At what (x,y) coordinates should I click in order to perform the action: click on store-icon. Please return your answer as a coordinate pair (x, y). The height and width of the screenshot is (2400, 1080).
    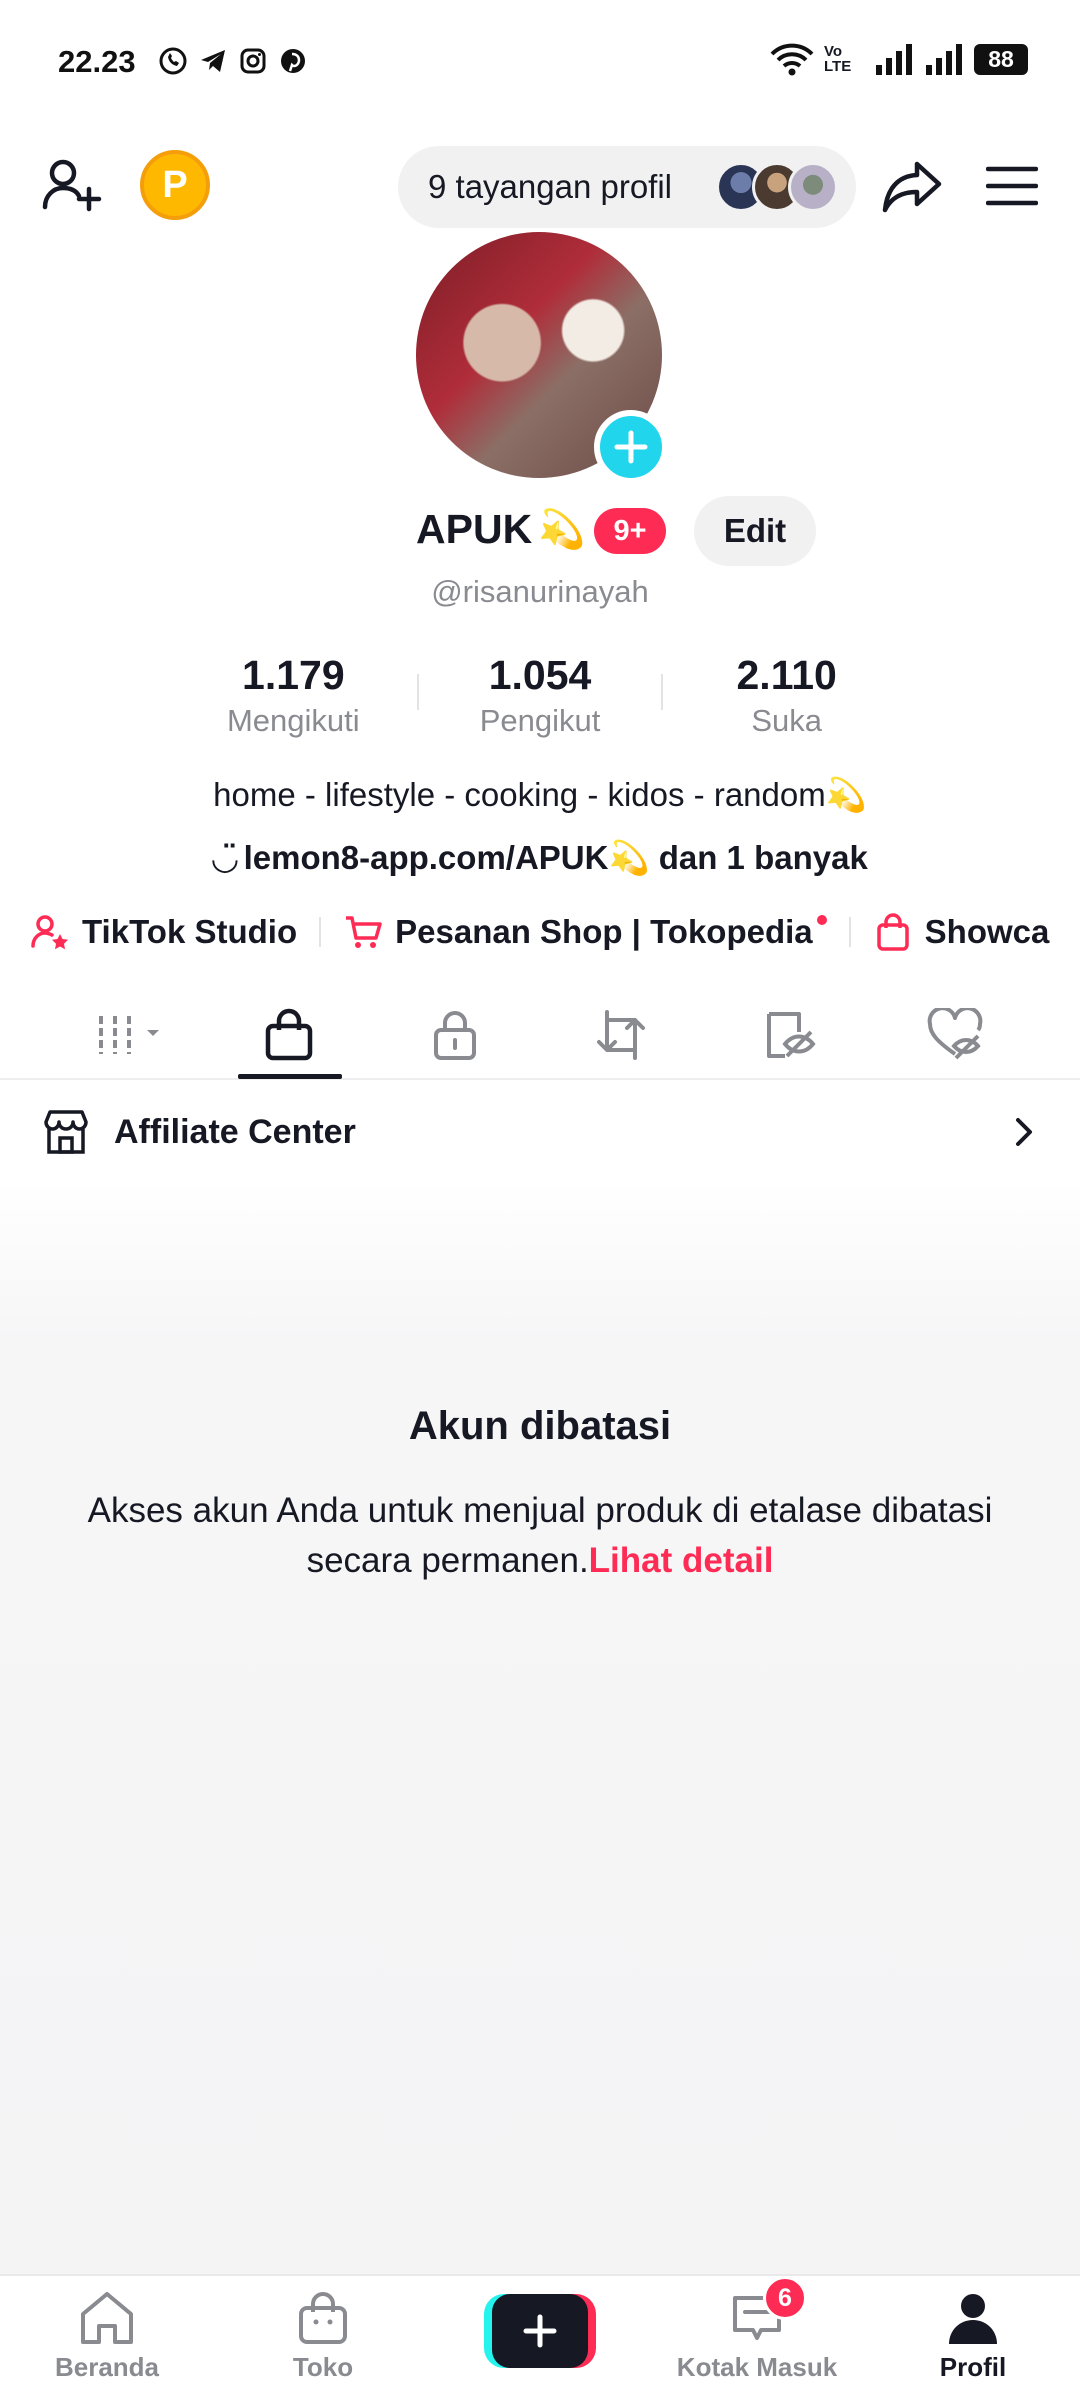
    Looking at the image, I should click on (66, 1132).